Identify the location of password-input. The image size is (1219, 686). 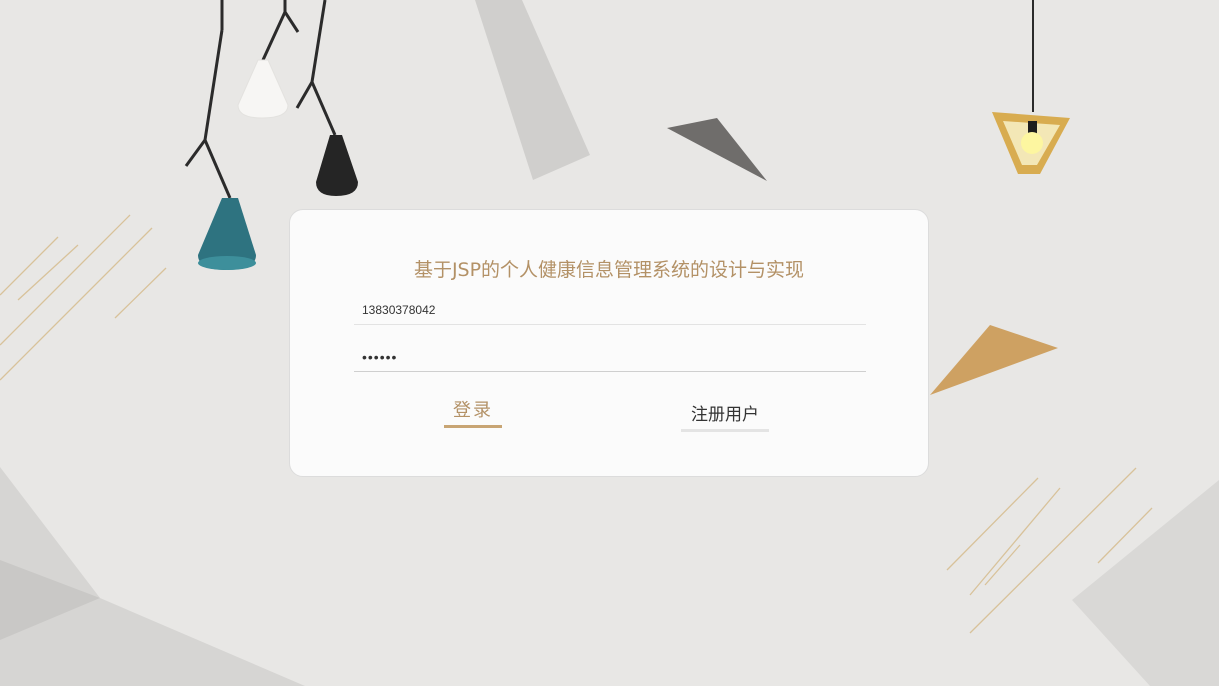
(610, 357).